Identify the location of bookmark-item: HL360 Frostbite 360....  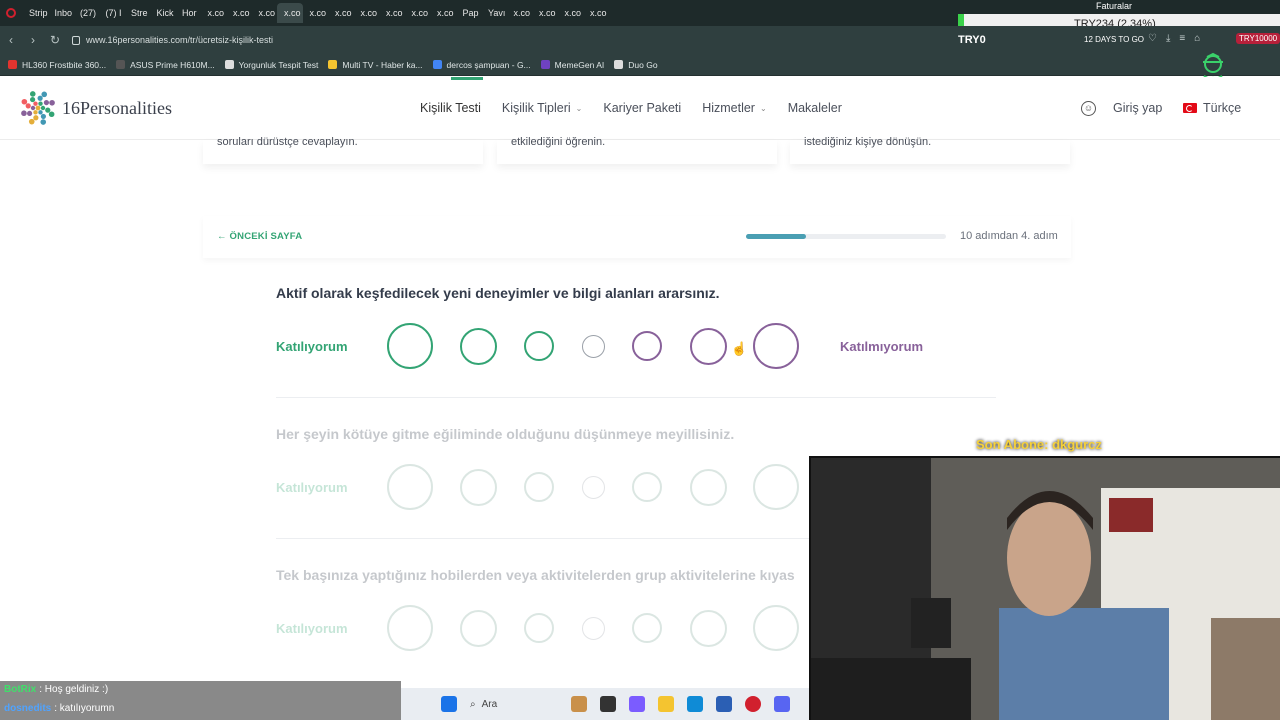
(57, 65).